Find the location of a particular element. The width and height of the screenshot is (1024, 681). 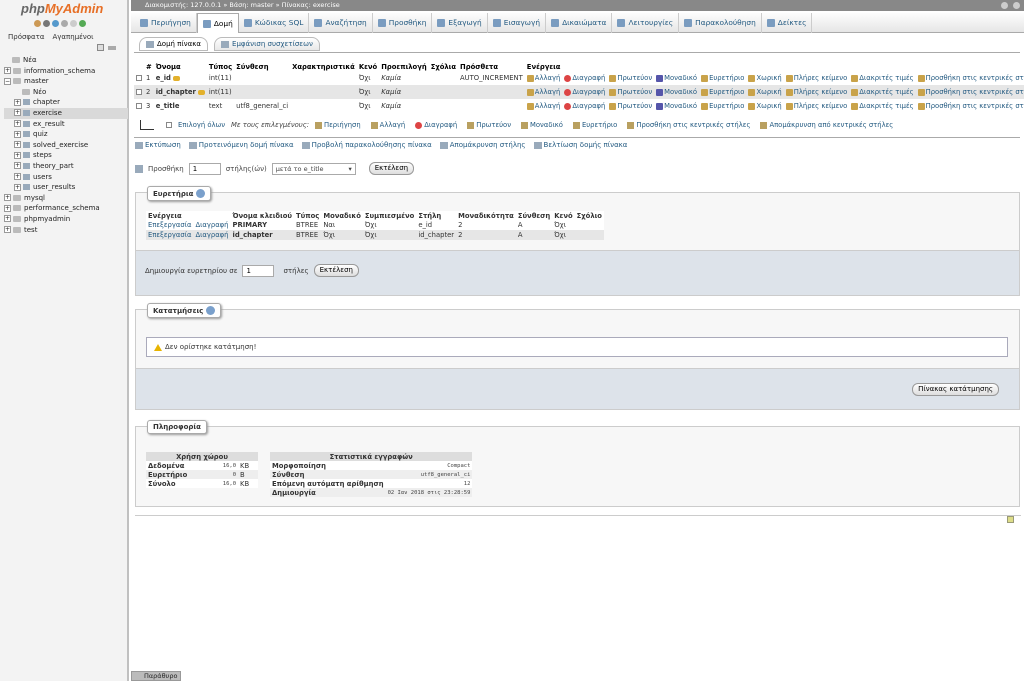

tree-item-label: master is located at coordinates (36, 81).